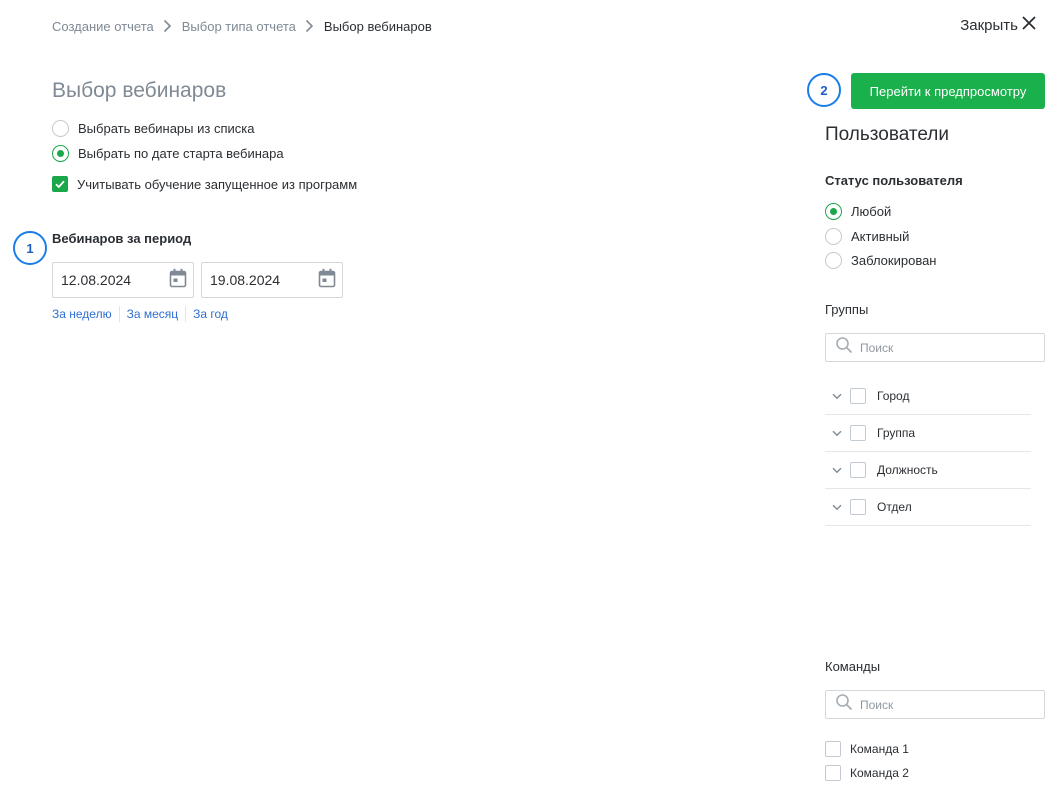 The height and width of the screenshot is (791, 1059). I want to click on team-label: Команда 2, so click(879, 773).